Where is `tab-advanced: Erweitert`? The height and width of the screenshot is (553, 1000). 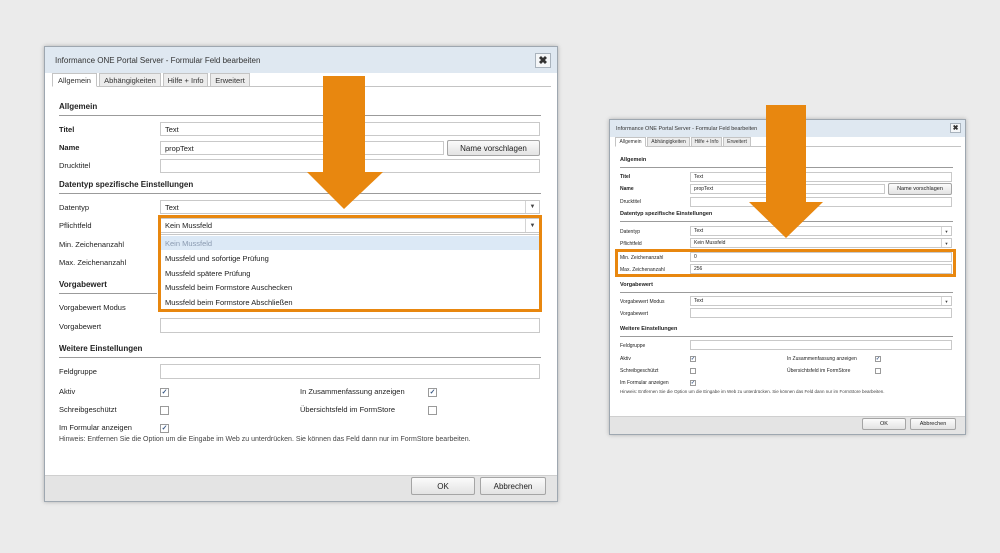
tab-advanced: Erweitert is located at coordinates (230, 80).